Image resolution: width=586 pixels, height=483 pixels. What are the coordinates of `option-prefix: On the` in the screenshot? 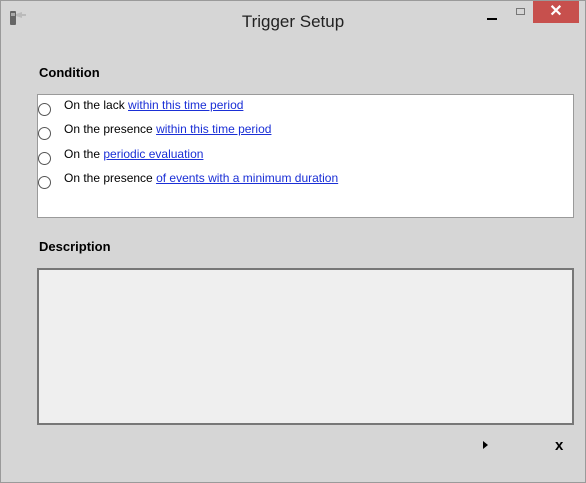 It's located at (84, 154).